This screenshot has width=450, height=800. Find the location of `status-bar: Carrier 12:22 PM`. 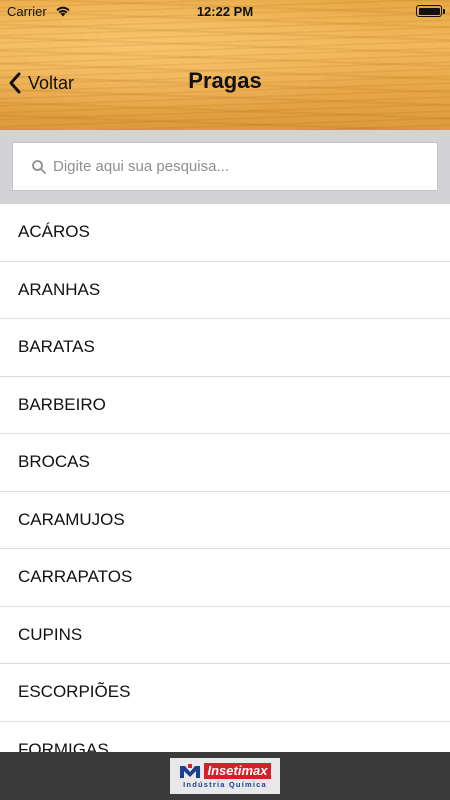

status-bar: Carrier 12:22 PM is located at coordinates (225, 11).